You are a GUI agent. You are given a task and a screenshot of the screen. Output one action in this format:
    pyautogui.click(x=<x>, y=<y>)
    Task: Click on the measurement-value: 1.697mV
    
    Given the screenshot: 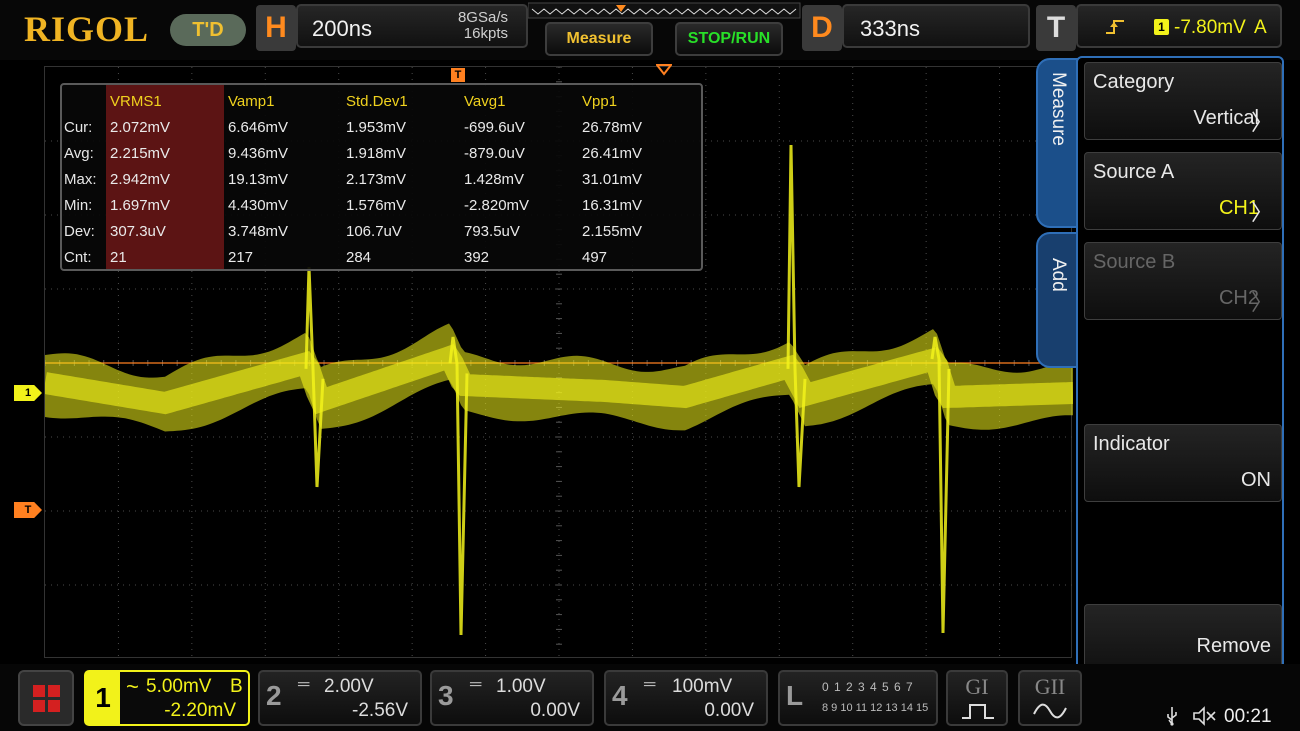 What is the action you would take?
    pyautogui.click(x=140, y=205)
    